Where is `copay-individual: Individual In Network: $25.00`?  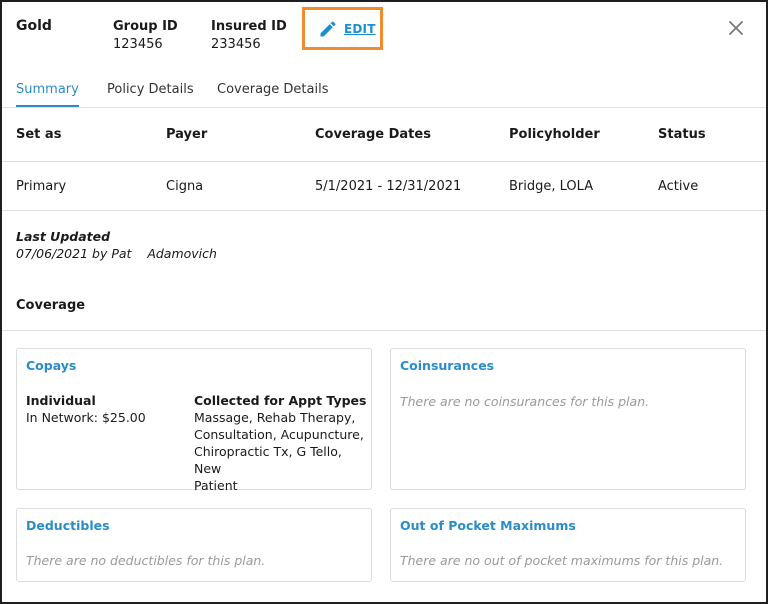 copay-individual: Individual In Network: $25.00 is located at coordinates (106, 409).